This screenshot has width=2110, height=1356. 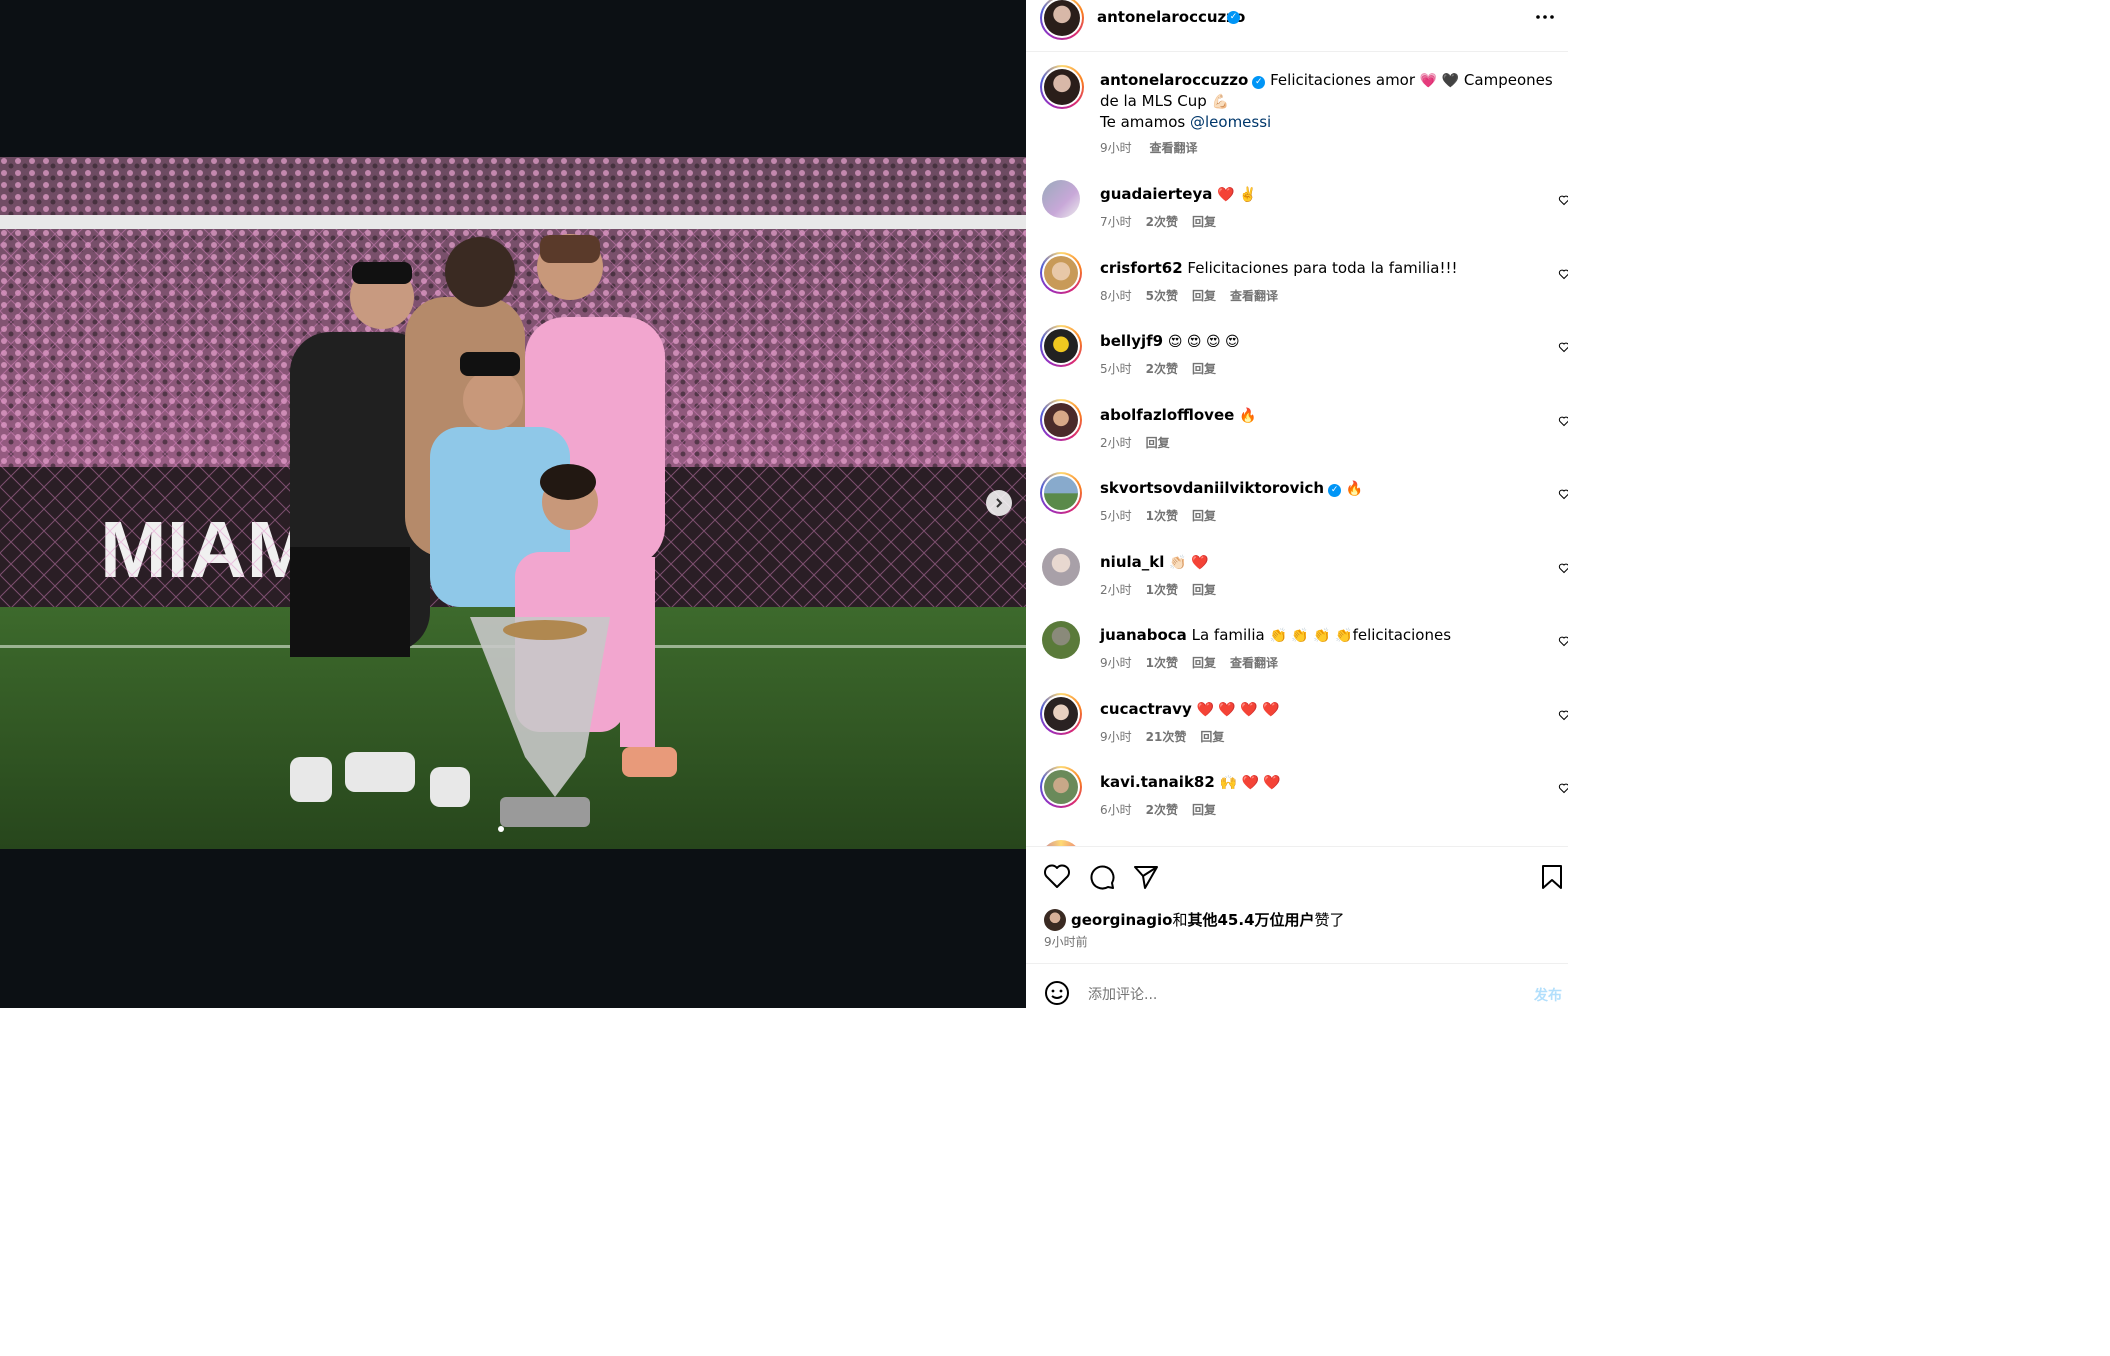 What do you see at coordinates (1322, 268) in the screenshot?
I see `comment-text: Felicitaciones para toda la familia!!!` at bounding box center [1322, 268].